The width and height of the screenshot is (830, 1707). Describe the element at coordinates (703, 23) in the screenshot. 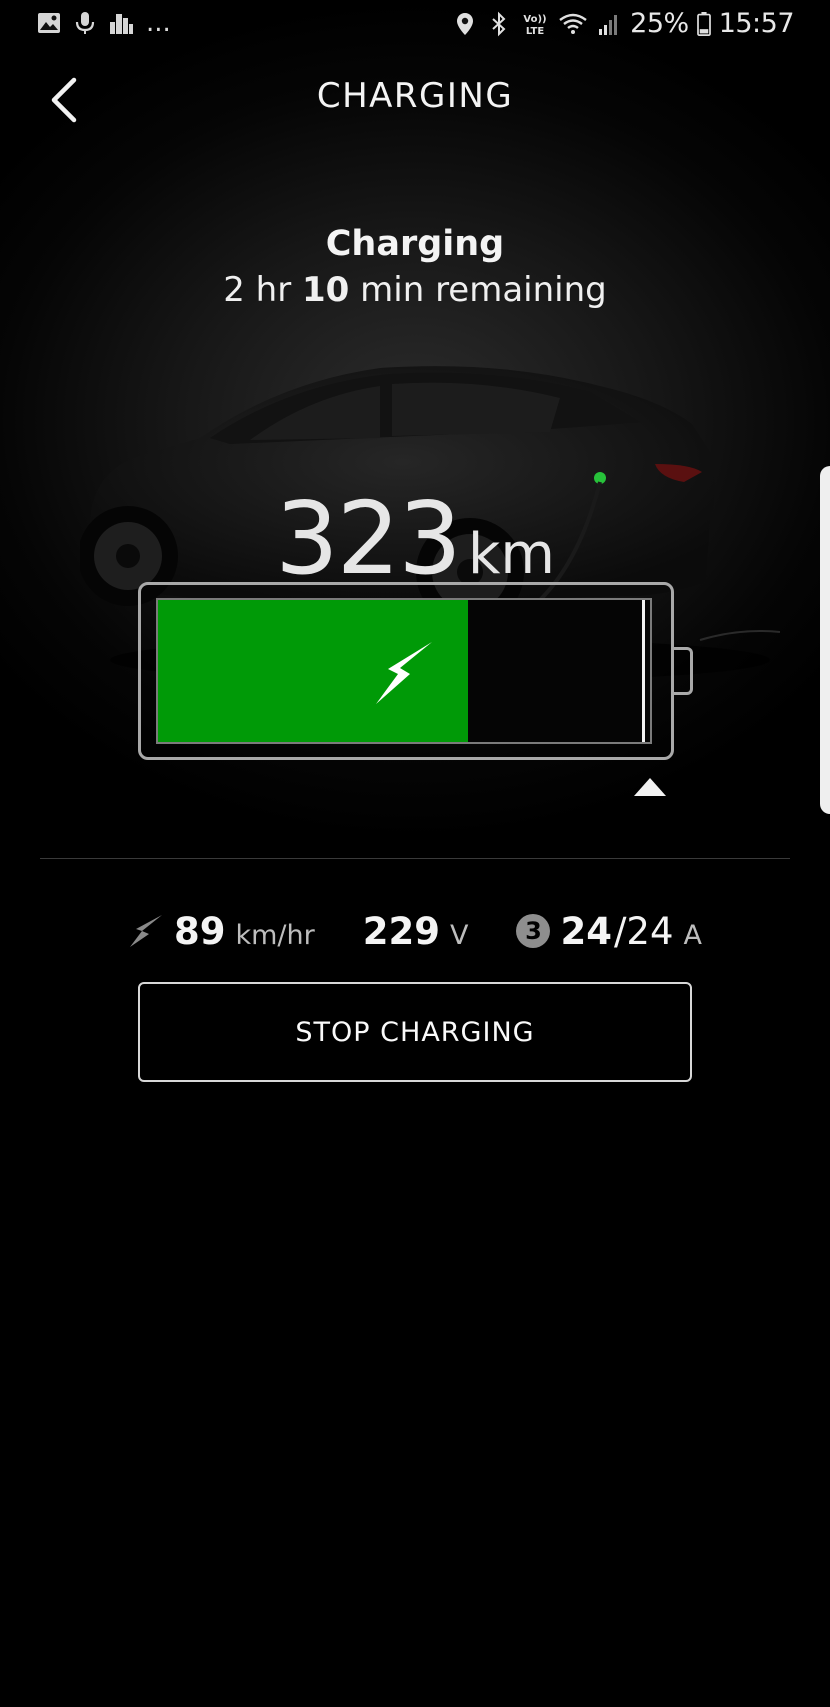

I see `phone-battery-icon` at that location.